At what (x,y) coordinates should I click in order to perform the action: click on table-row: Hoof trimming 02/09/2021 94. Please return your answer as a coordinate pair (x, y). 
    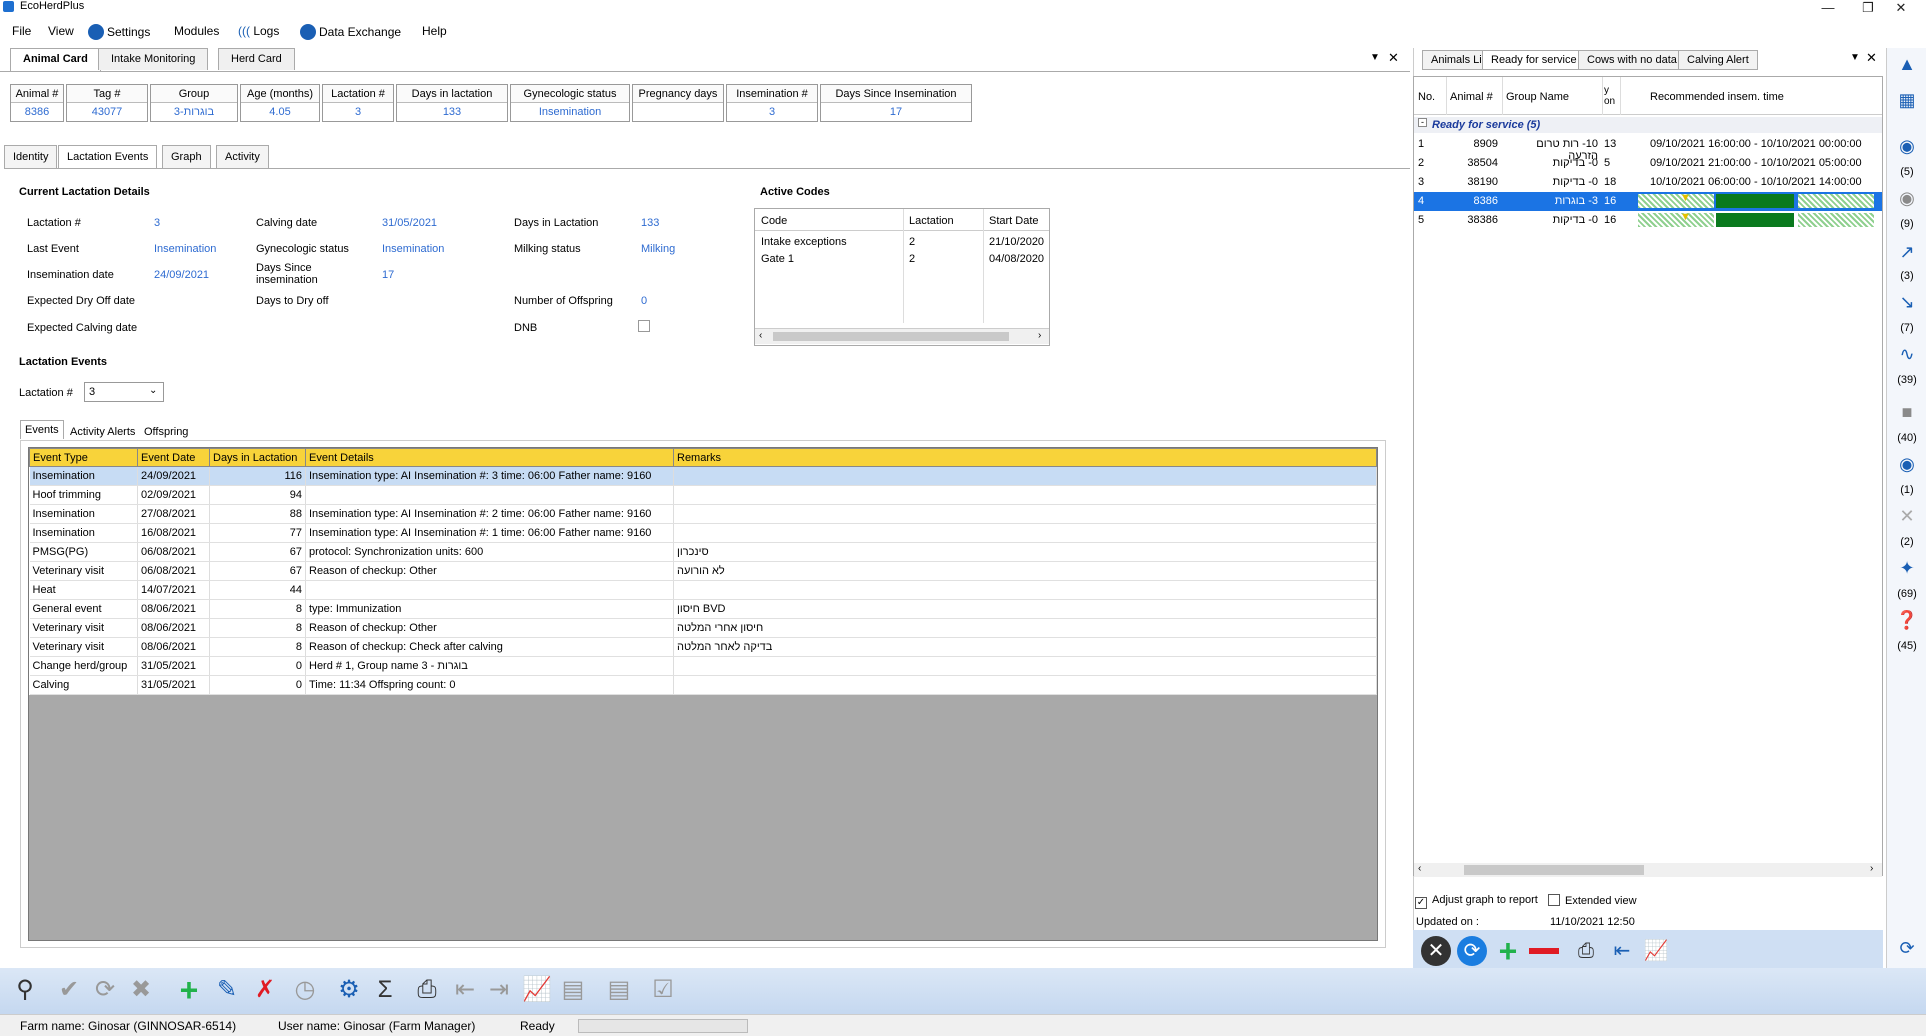
    Looking at the image, I should click on (703, 495).